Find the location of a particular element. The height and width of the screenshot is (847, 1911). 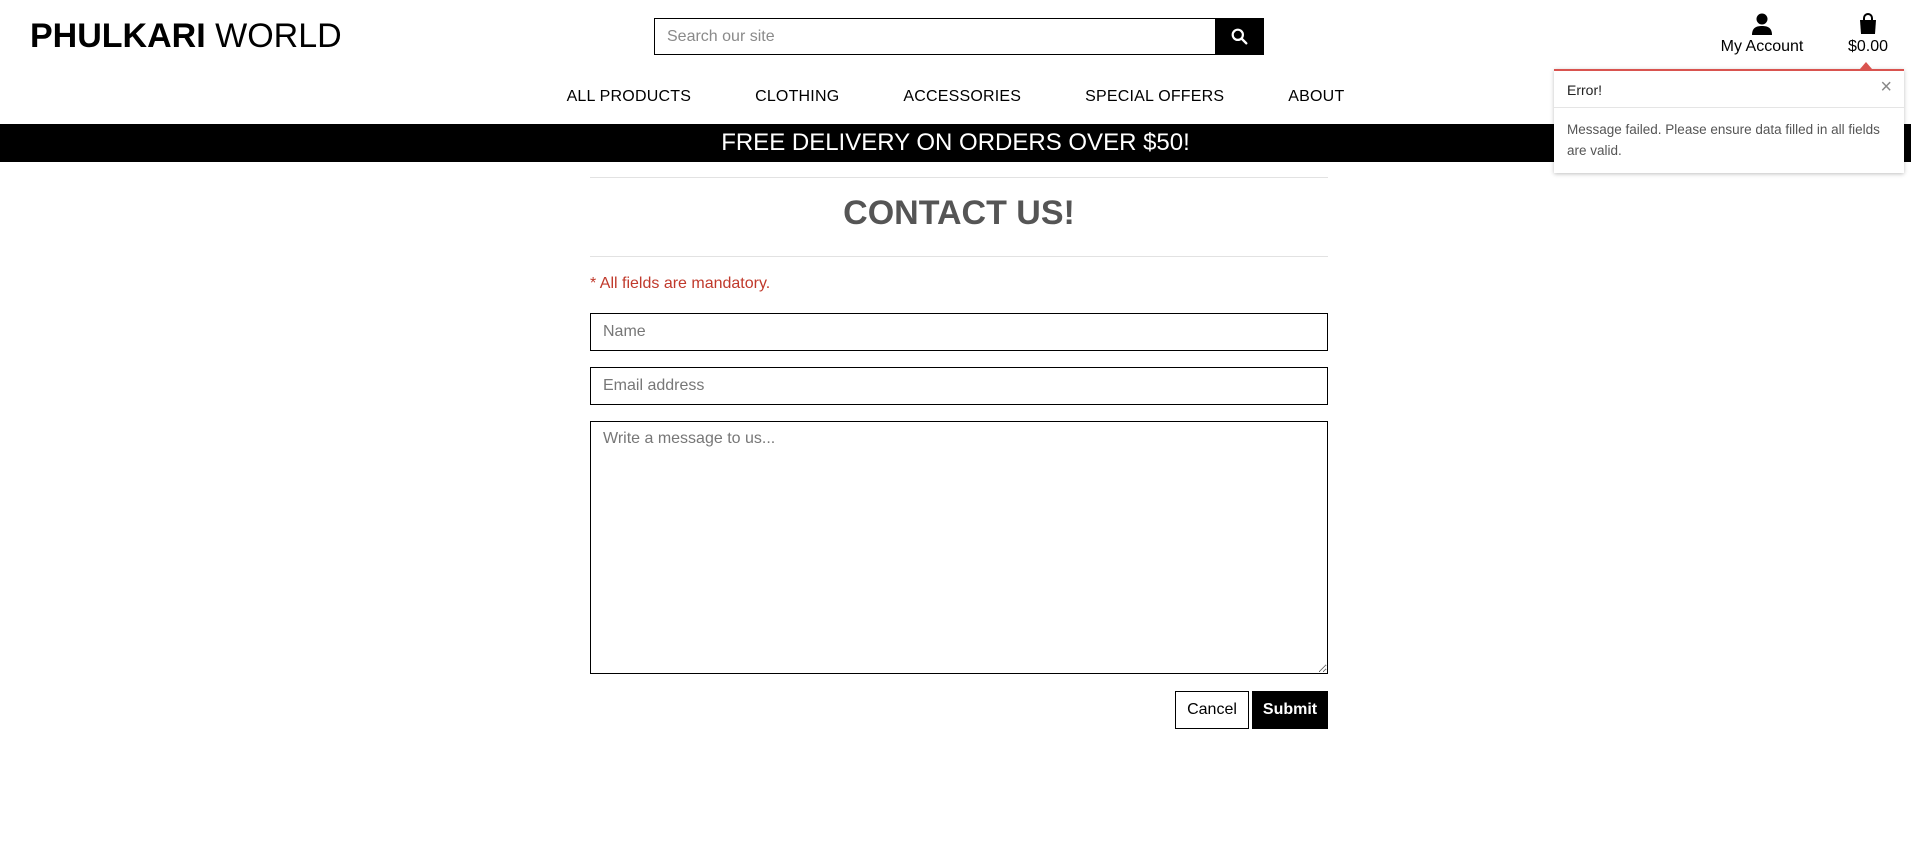

toast-header: Error! × is located at coordinates (1729, 89).